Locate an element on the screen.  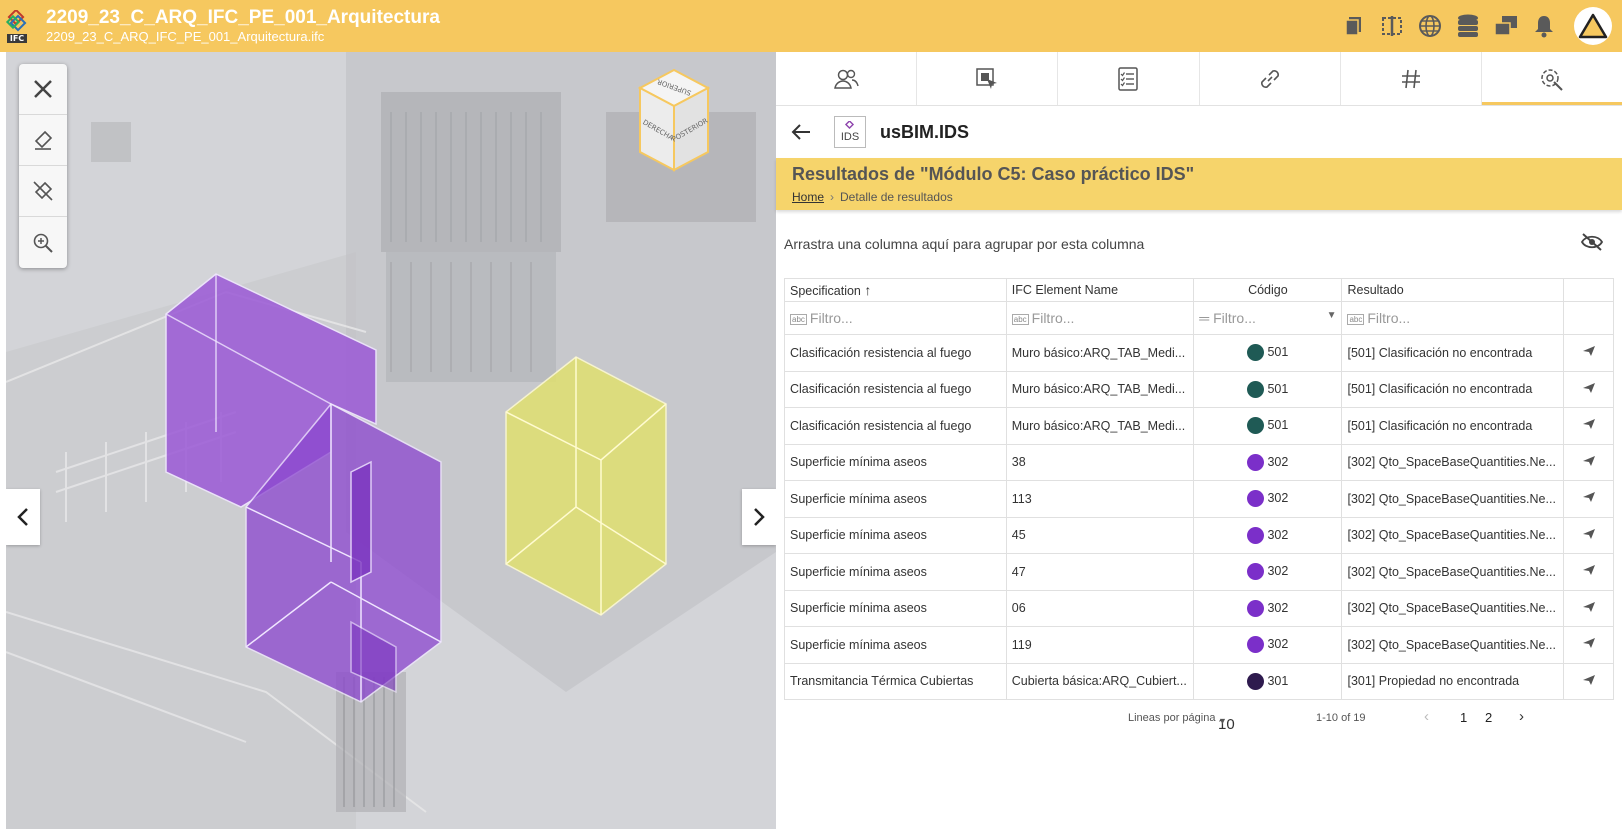
equals-filter-icon: ═ is located at coordinates (1204, 318).